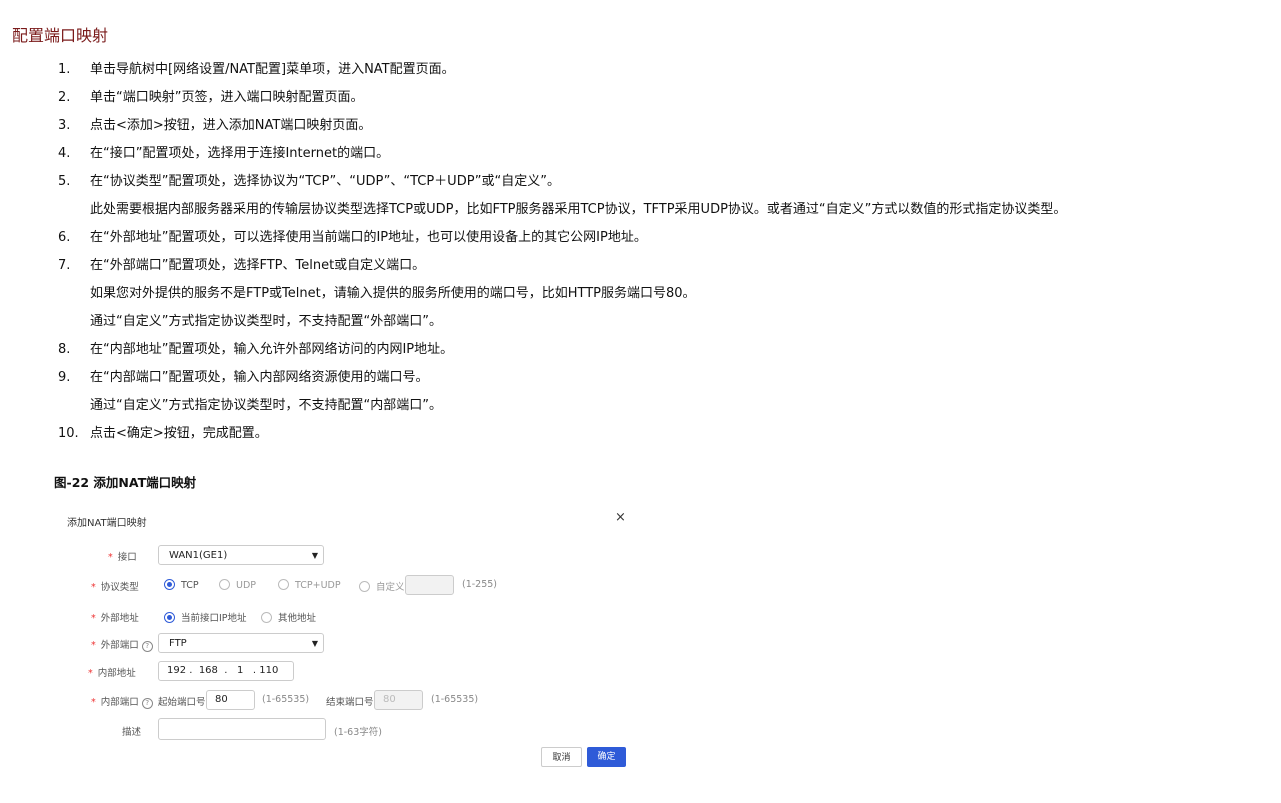  What do you see at coordinates (64, 181) in the screenshot?
I see `step-number: 5.` at bounding box center [64, 181].